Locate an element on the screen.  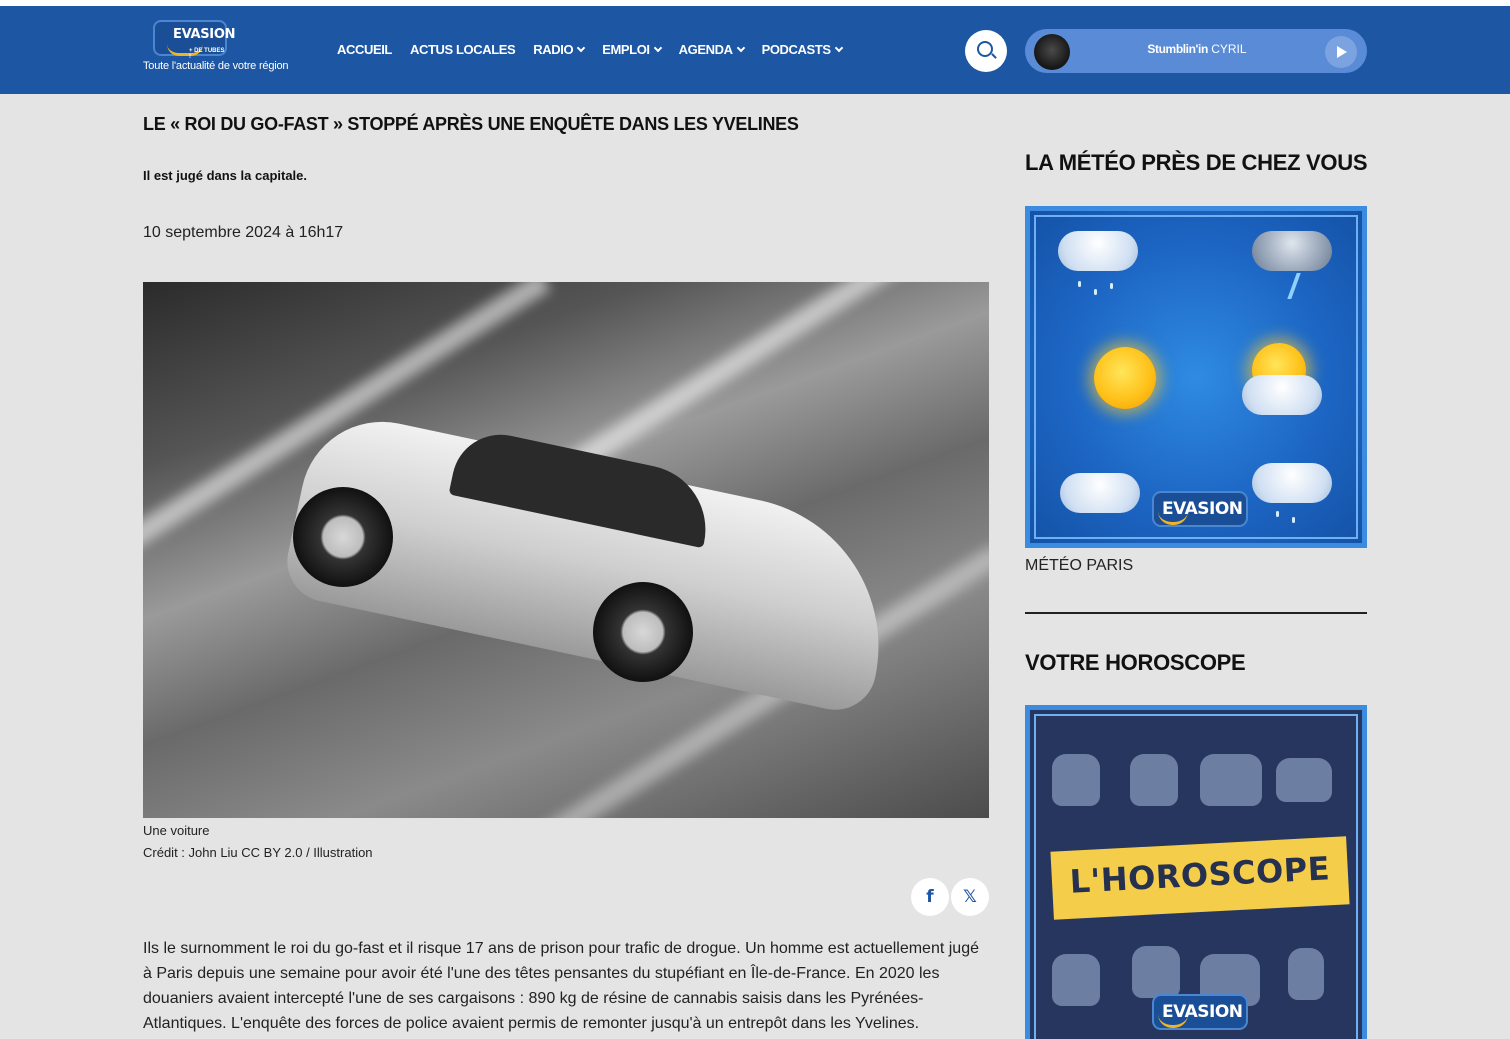
logo-sub: + DE TUBES ! is located at coordinates (207, 54).